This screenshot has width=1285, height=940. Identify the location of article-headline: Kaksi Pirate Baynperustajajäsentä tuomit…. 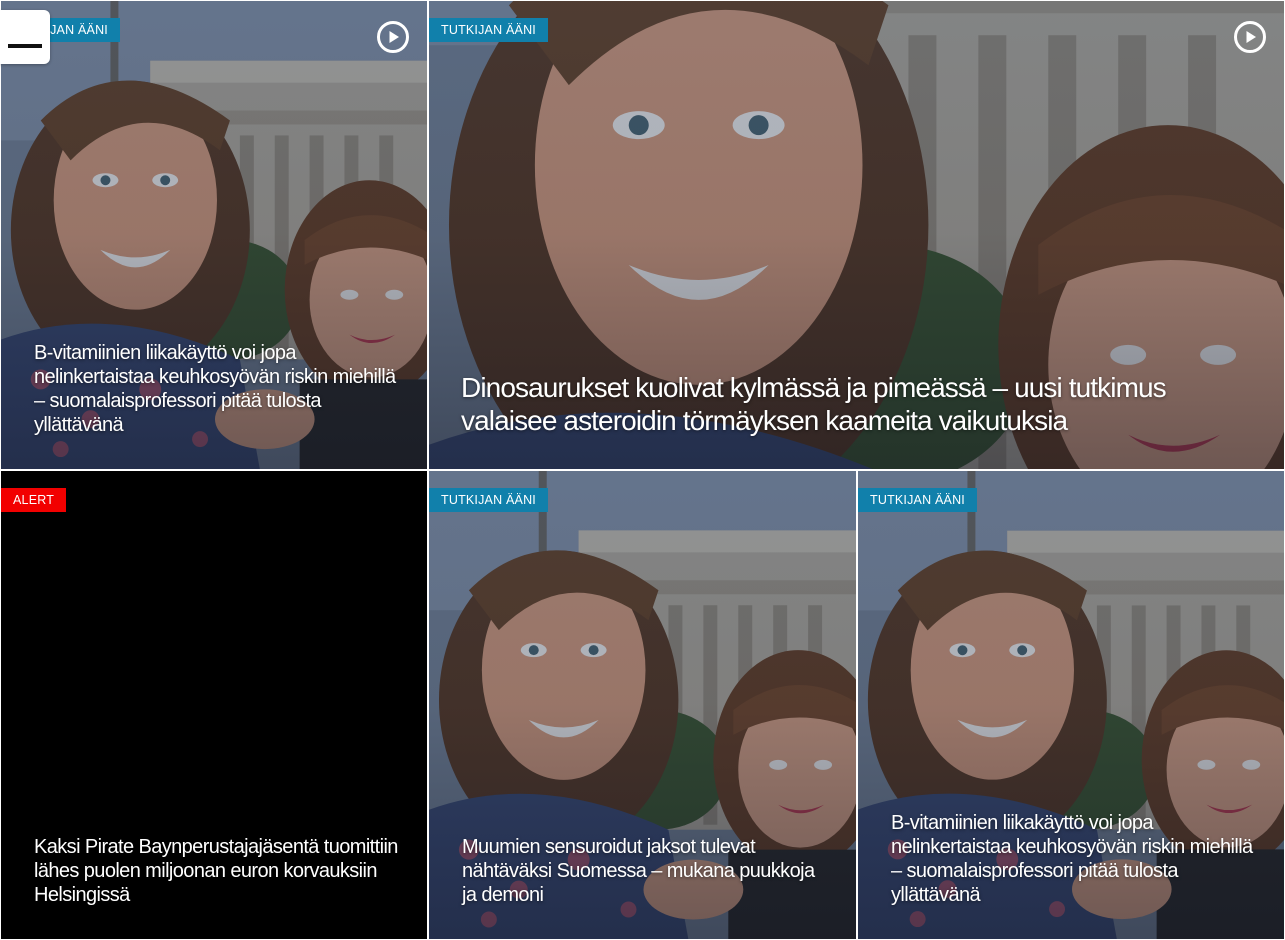
(216, 871).